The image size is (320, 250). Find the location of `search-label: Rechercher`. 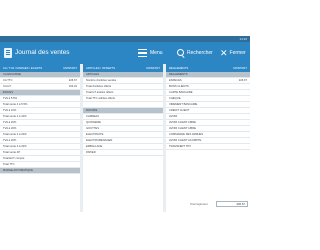

search-label: Rechercher is located at coordinates (200, 53).